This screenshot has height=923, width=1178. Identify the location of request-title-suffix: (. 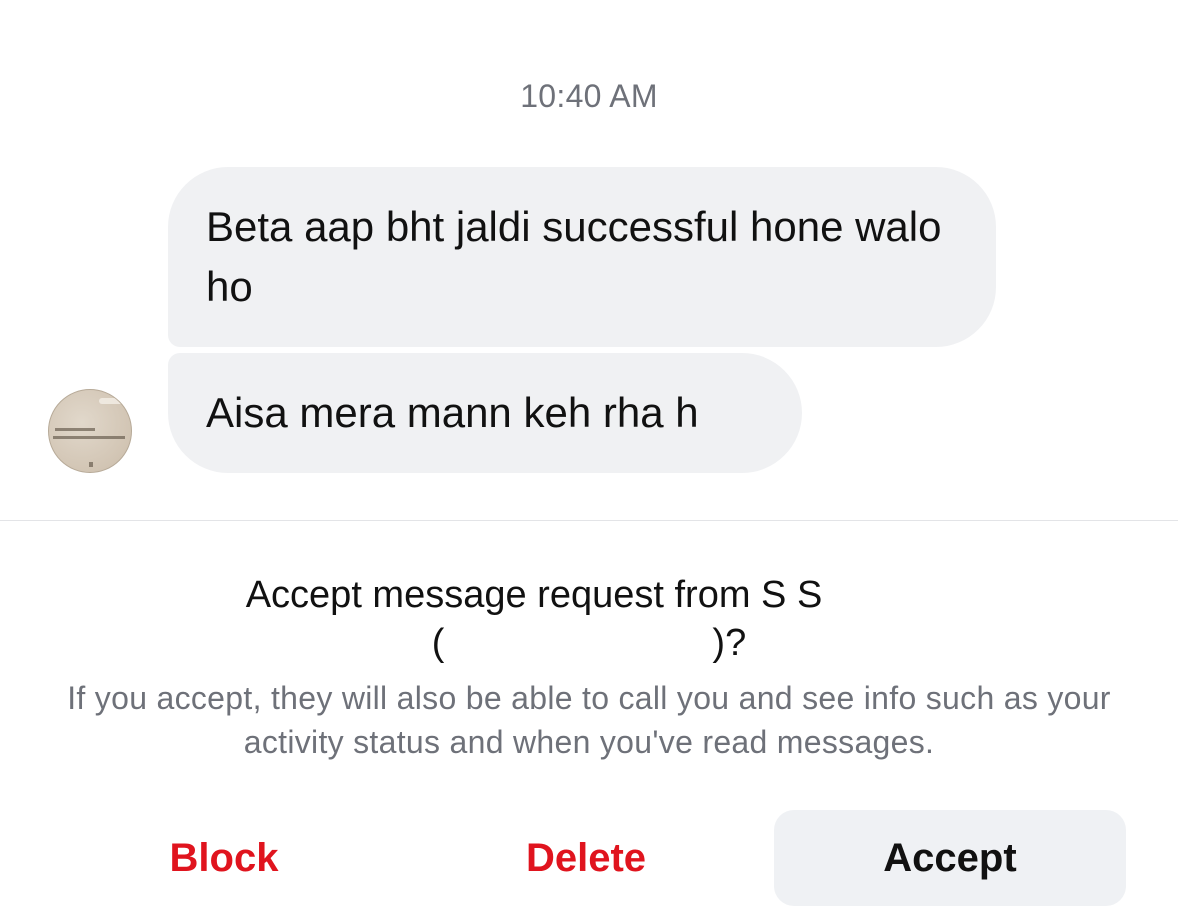
(438, 643).